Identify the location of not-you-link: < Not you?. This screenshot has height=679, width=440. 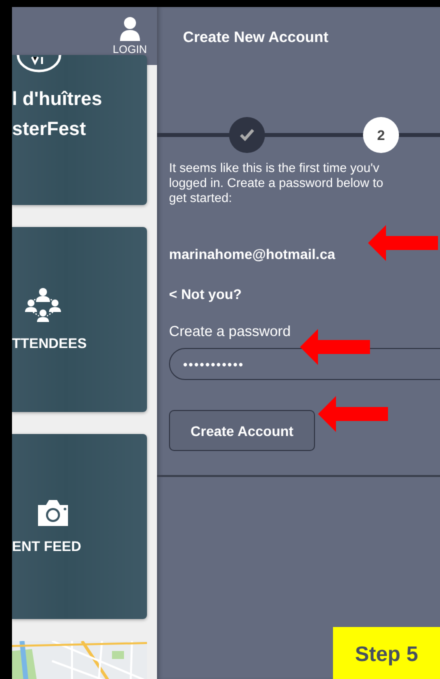
(205, 294).